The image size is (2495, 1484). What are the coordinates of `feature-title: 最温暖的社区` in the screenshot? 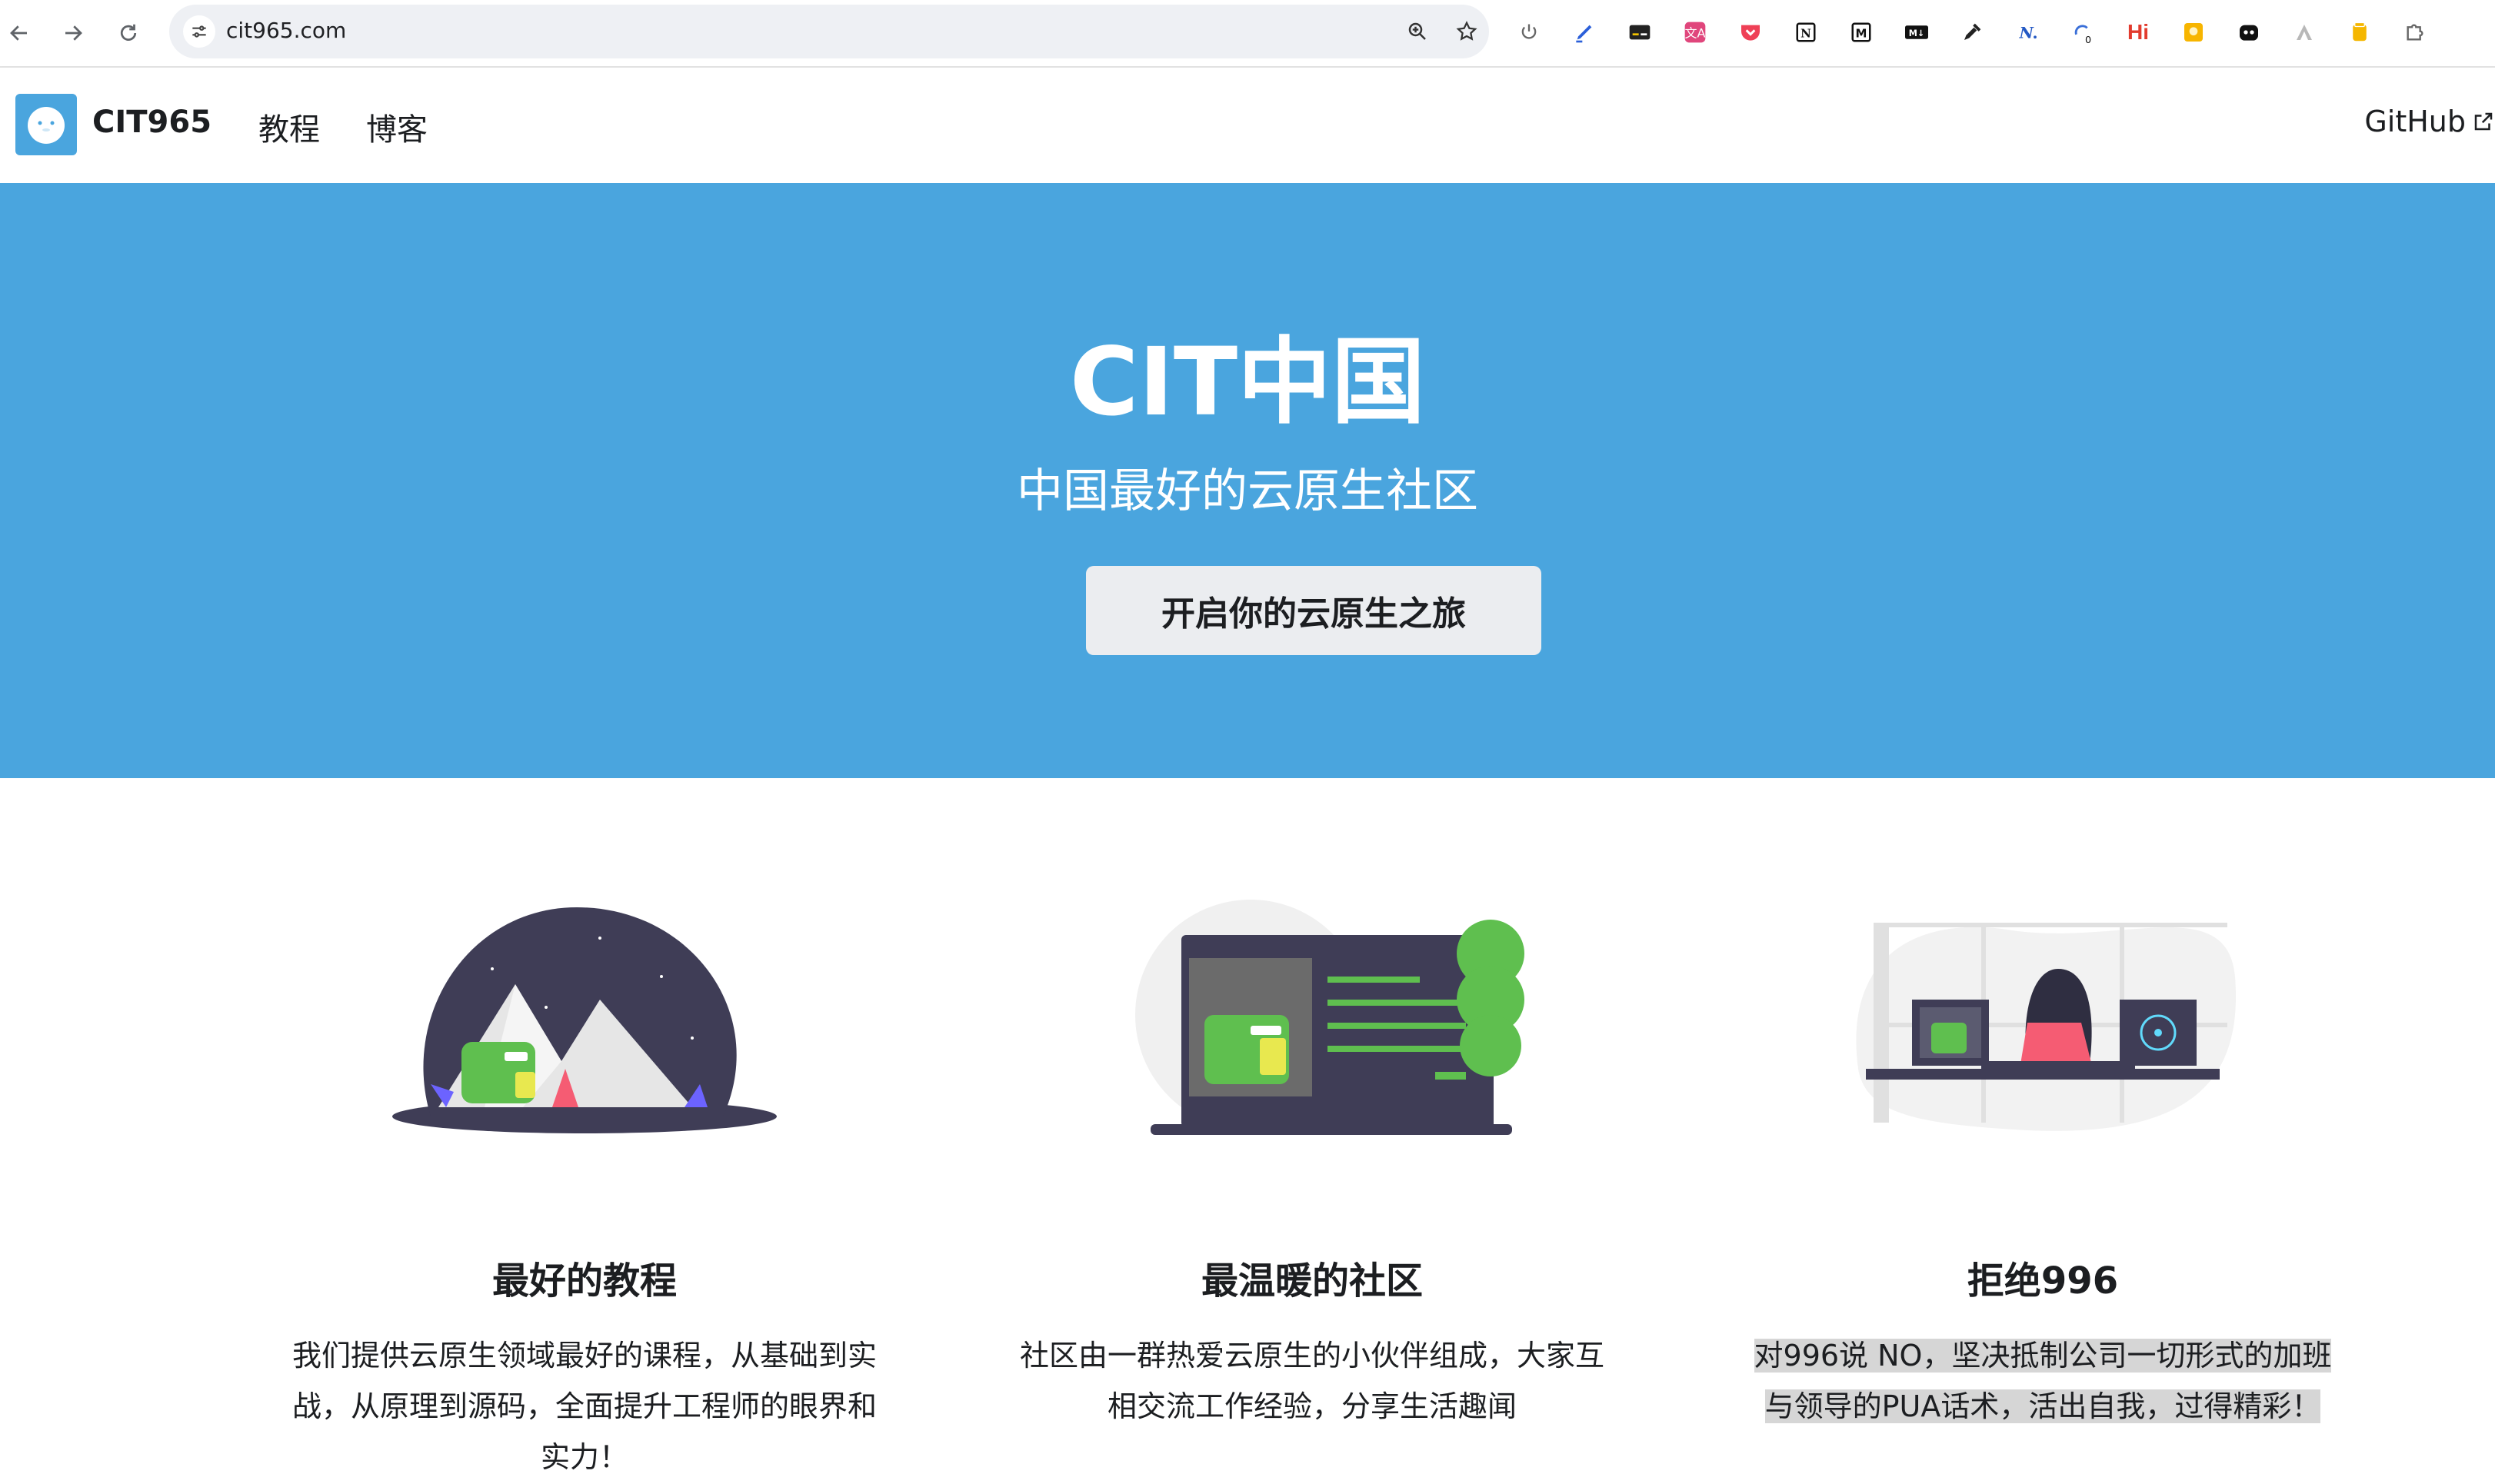 It's located at (1312, 1281).